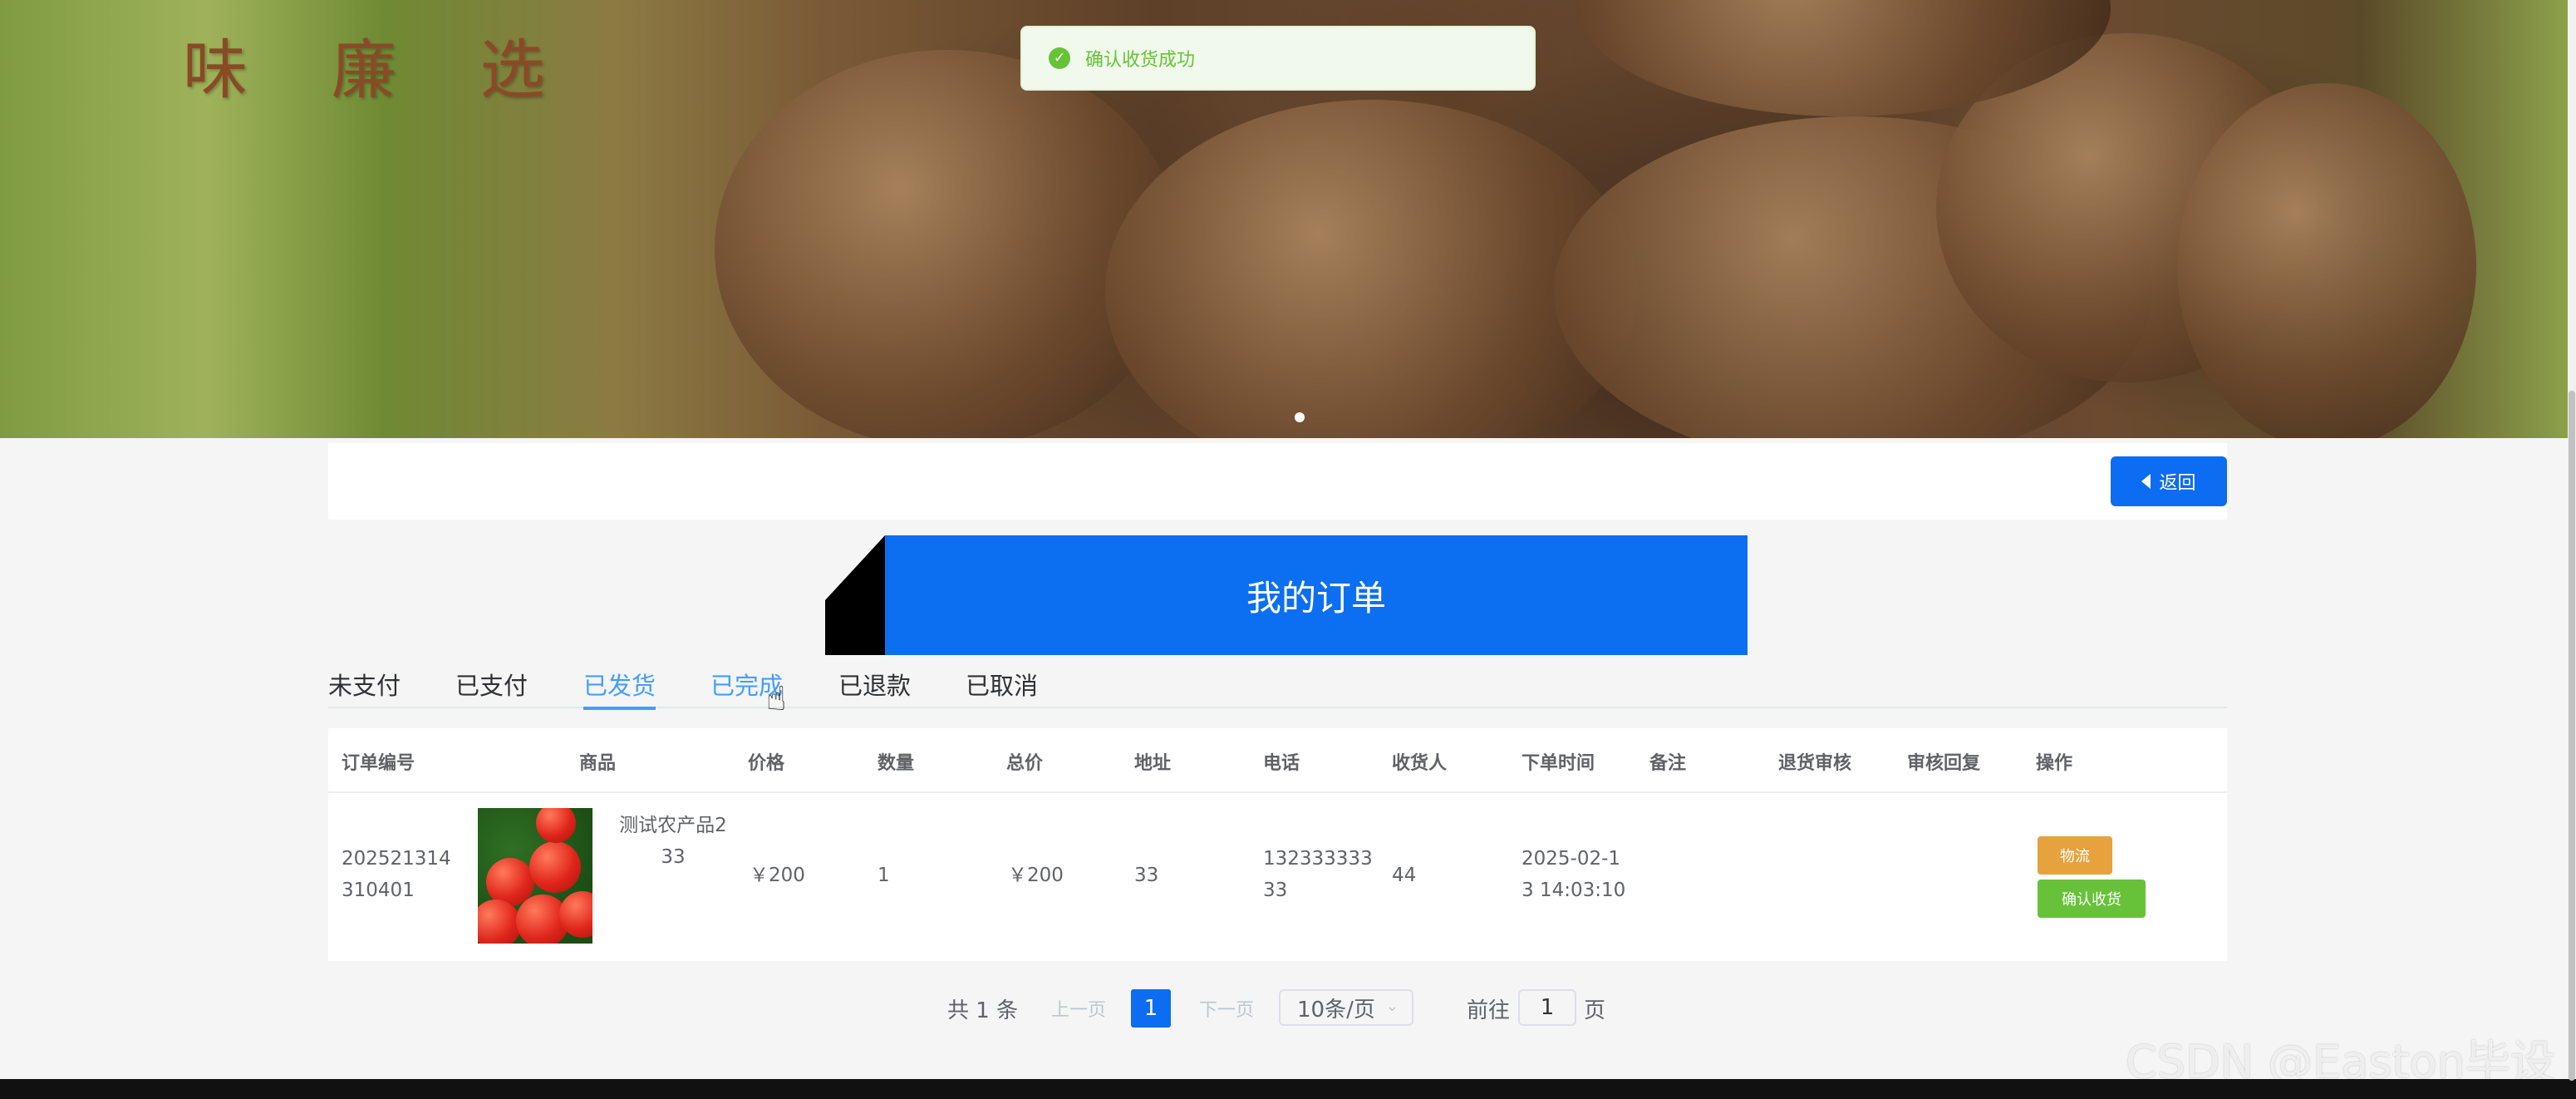 The image size is (2576, 1099). I want to click on phone: 132333333 33, so click(1318, 874).